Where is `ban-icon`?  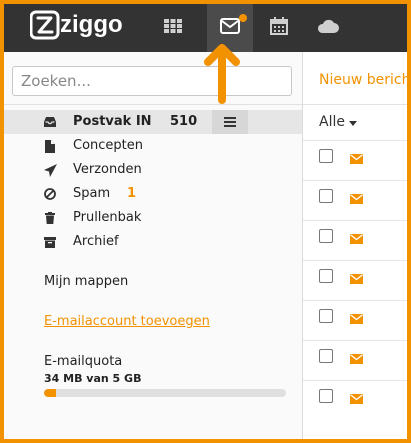 ban-icon is located at coordinates (50, 194).